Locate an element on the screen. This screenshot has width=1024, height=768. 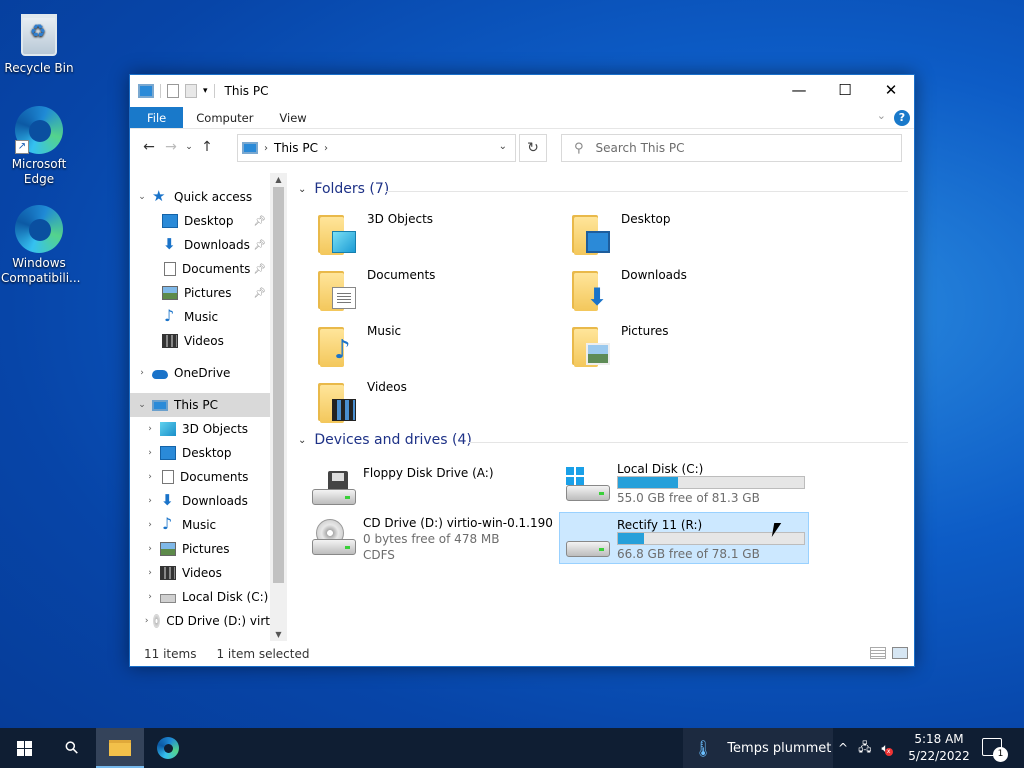
recent-locations-chevron-icon: ⌄ is located at coordinates (189, 147).